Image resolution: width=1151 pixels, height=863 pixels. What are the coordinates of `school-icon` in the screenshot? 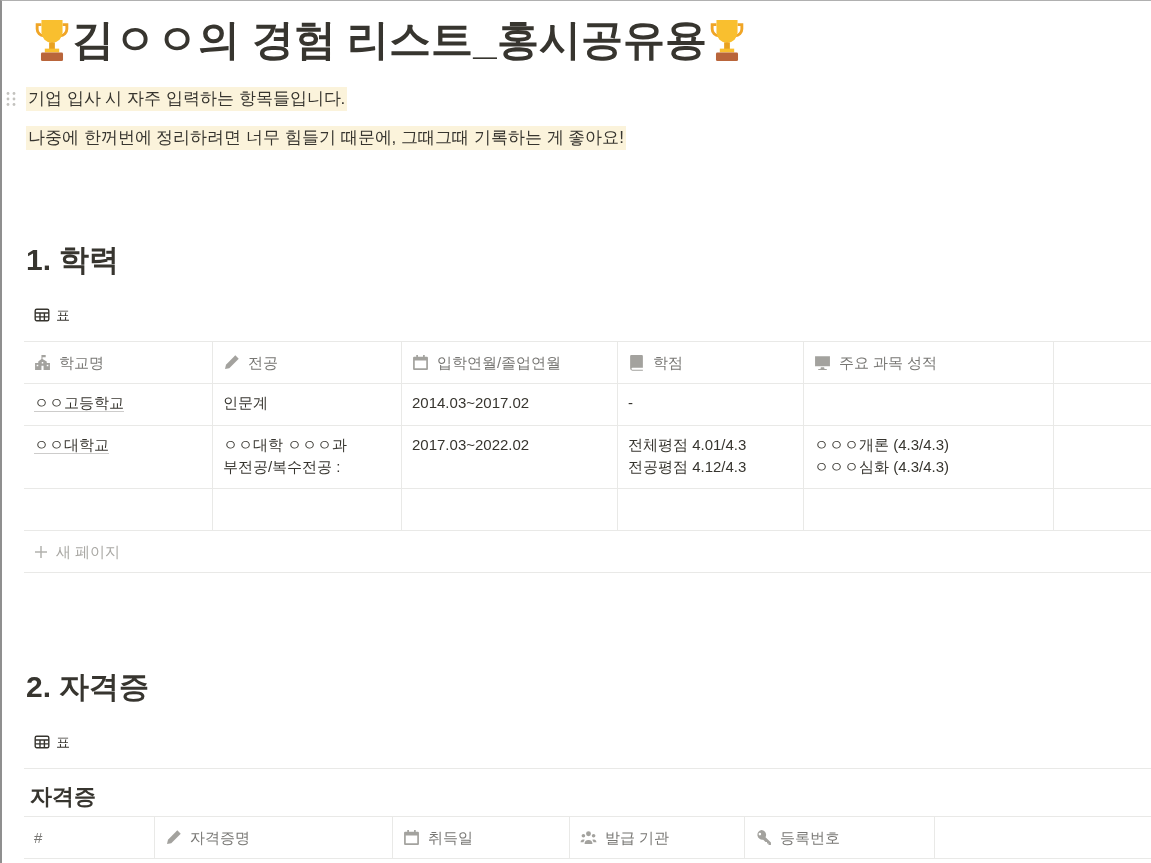 It's located at (42, 363).